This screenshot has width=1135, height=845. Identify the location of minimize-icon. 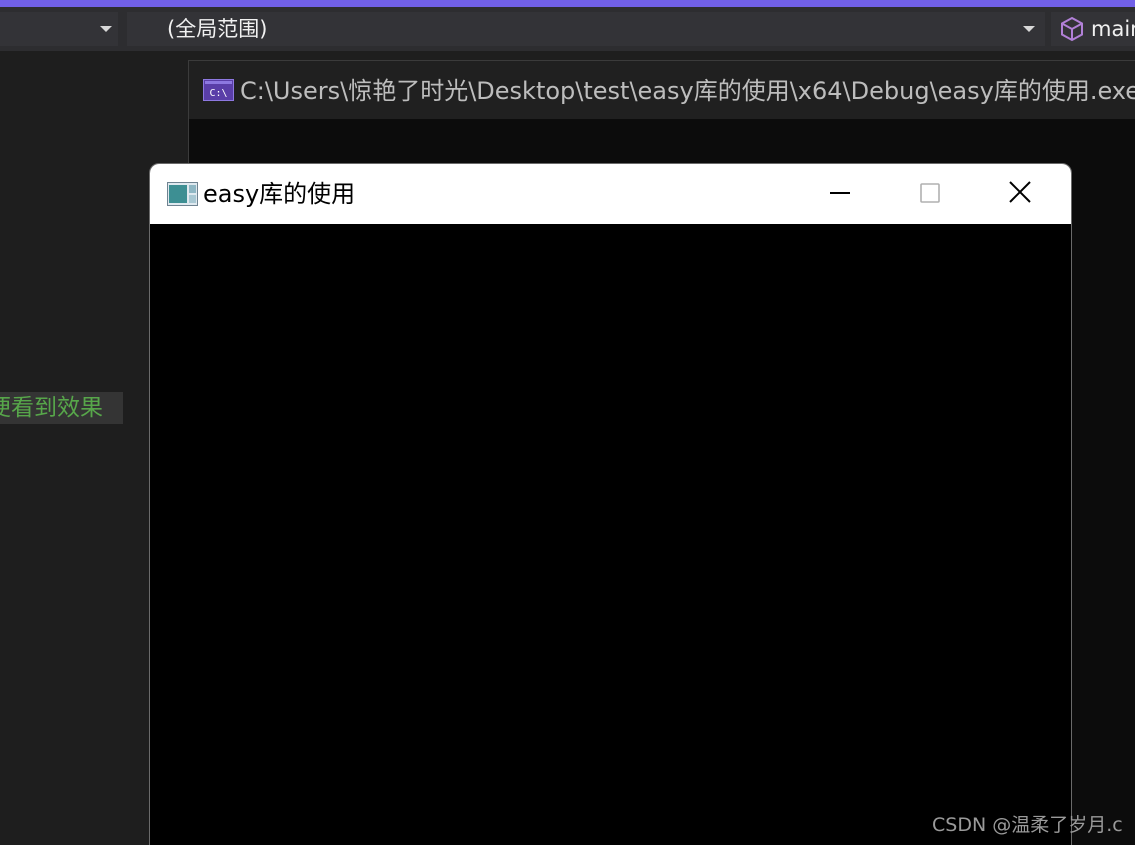
(840, 193).